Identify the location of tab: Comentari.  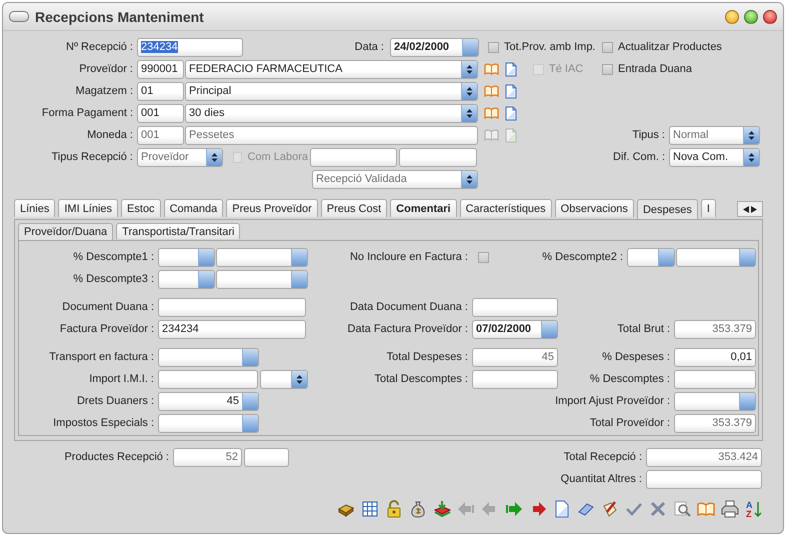
(423, 208).